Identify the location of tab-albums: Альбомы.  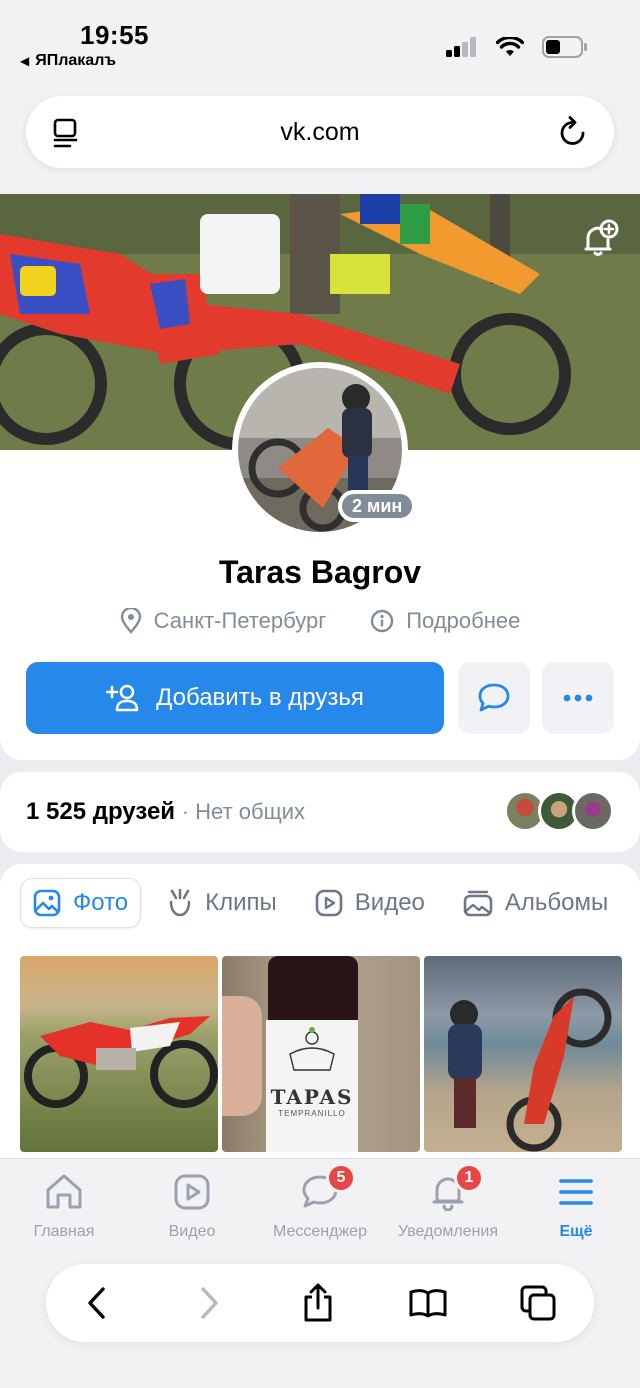
(535, 903).